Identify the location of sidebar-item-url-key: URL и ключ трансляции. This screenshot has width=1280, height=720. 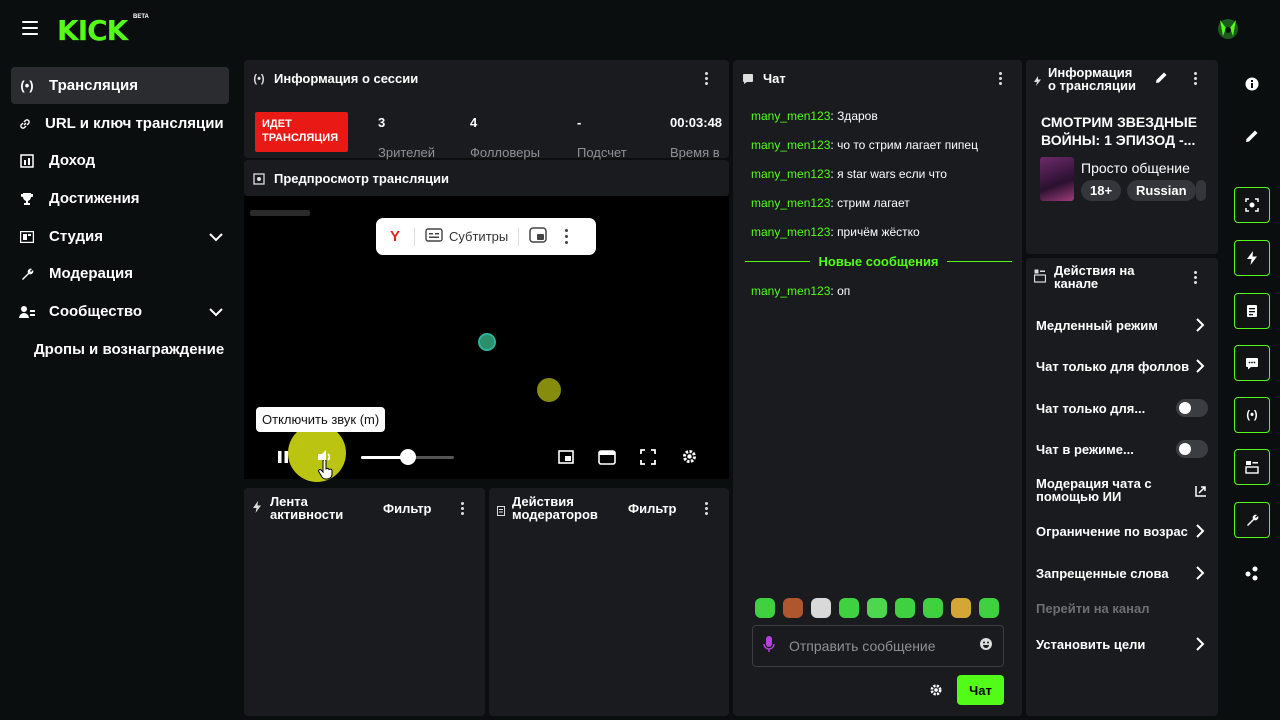
(120, 123).